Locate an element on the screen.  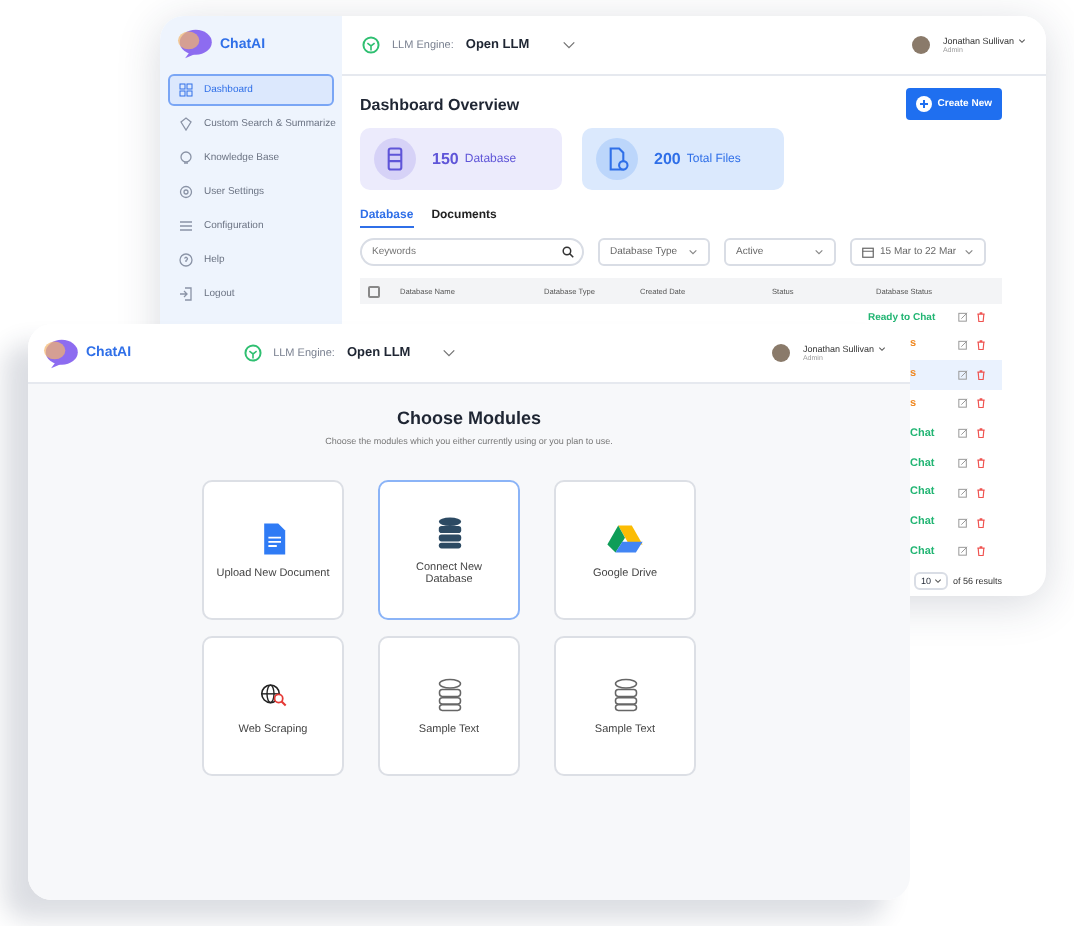
stat-value: 200 is located at coordinates (667, 159).